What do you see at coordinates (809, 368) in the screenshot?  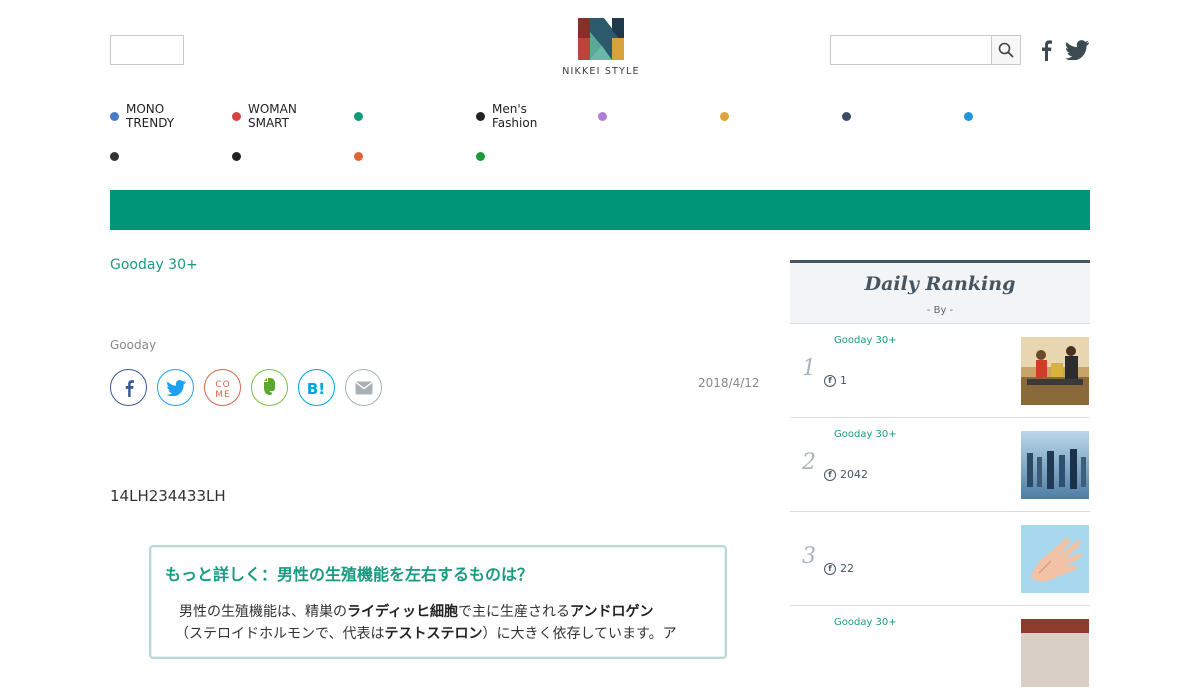 I see `rank-number: 1` at bounding box center [809, 368].